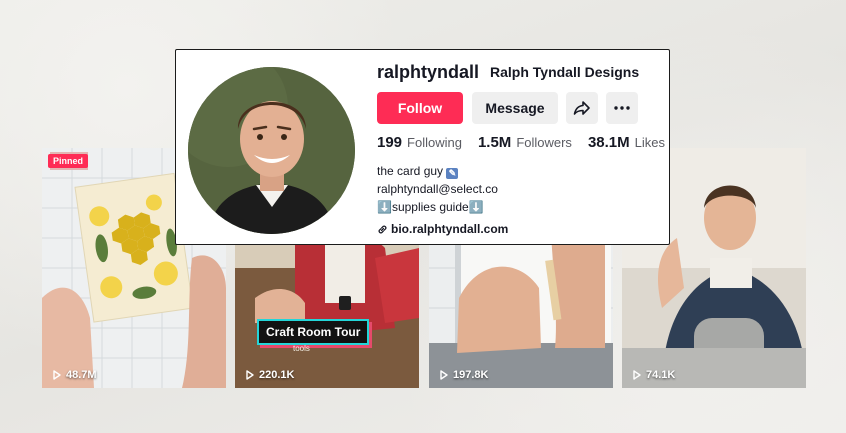 The height and width of the screenshot is (433, 846). I want to click on more-icon, so click(622, 108).